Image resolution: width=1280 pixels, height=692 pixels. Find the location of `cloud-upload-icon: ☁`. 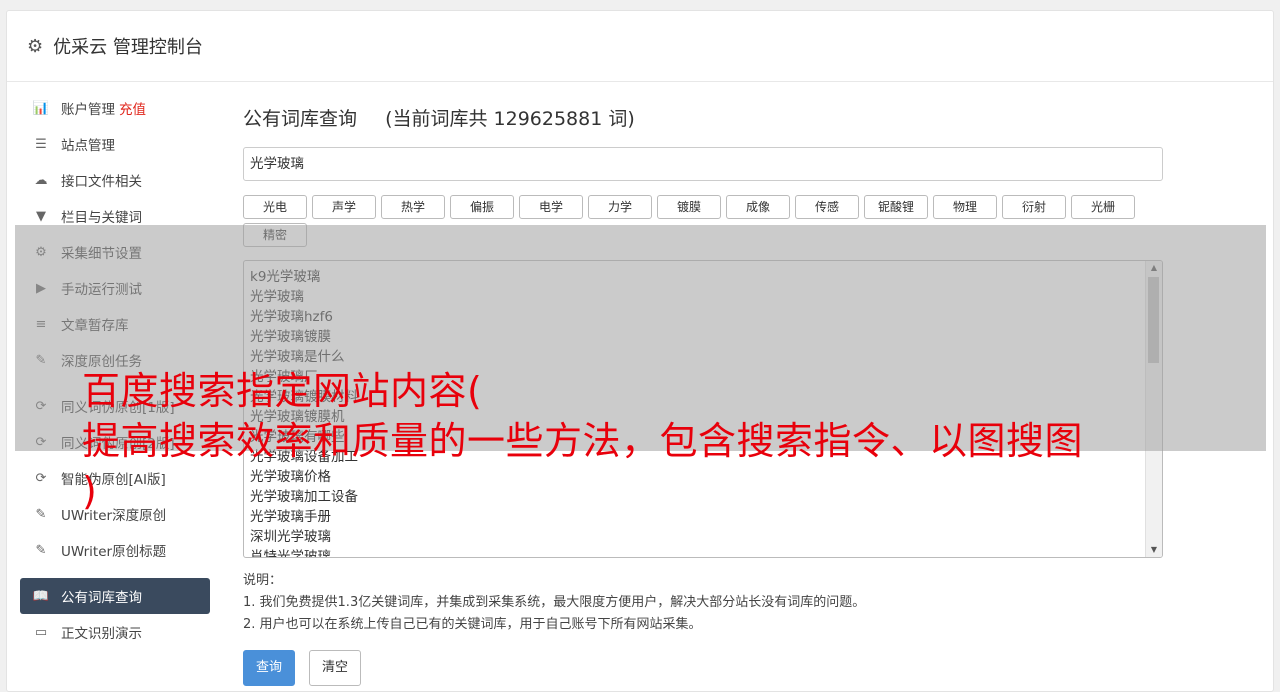

cloud-upload-icon: ☁ is located at coordinates (41, 180).